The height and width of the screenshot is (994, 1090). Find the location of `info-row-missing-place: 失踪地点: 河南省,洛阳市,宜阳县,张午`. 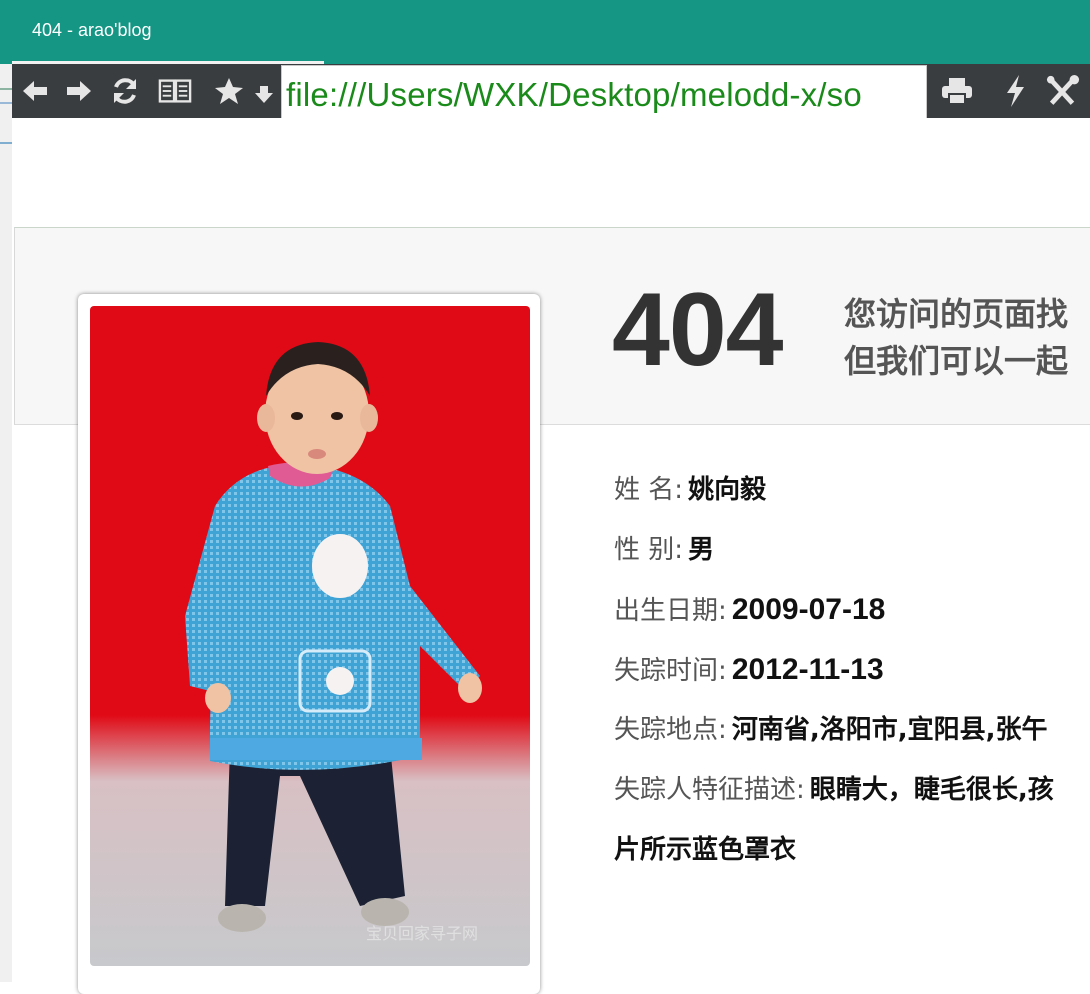

info-row-missing-place: 失踪地点: 河南省,洛阳市,宜阳县,张午 is located at coordinates (831, 730).